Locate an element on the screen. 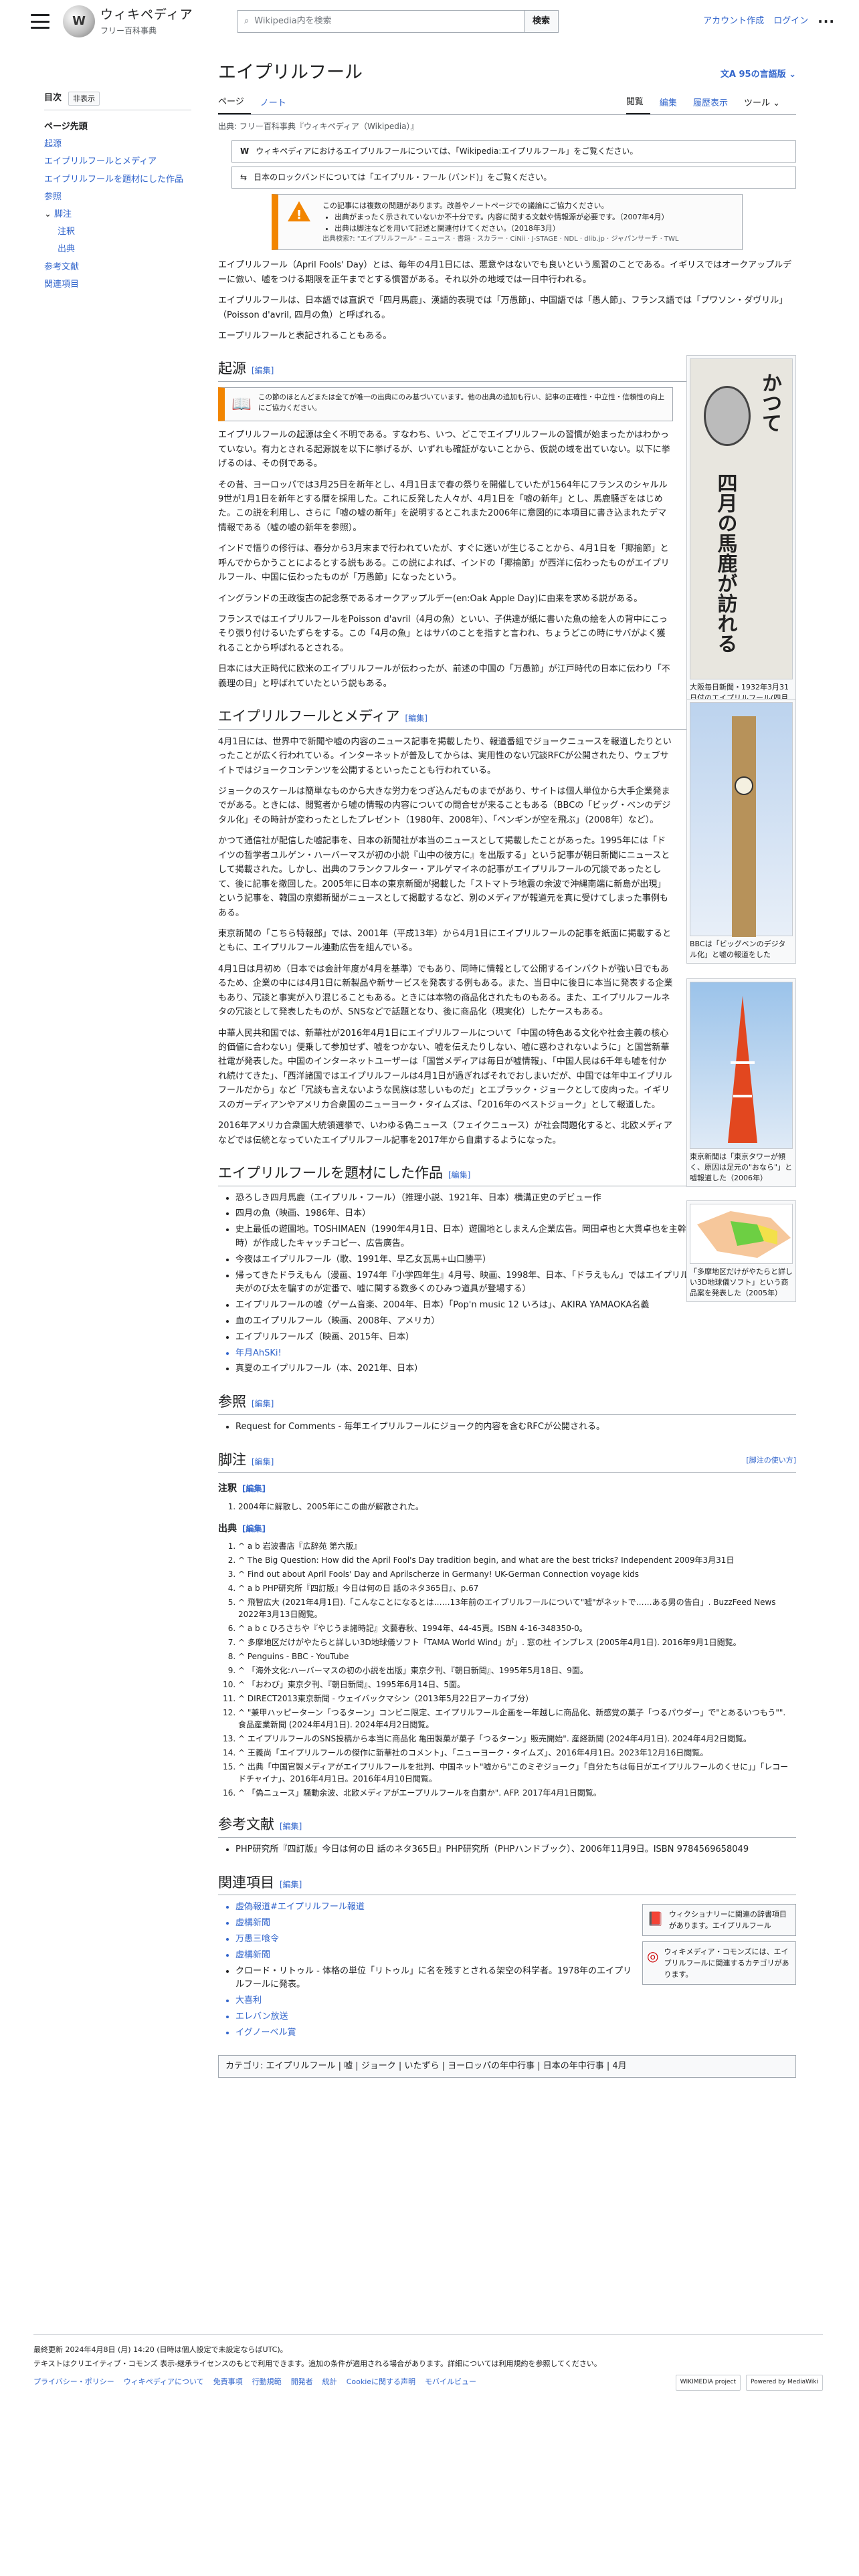  wikipedia-icon: W is located at coordinates (245, 151).